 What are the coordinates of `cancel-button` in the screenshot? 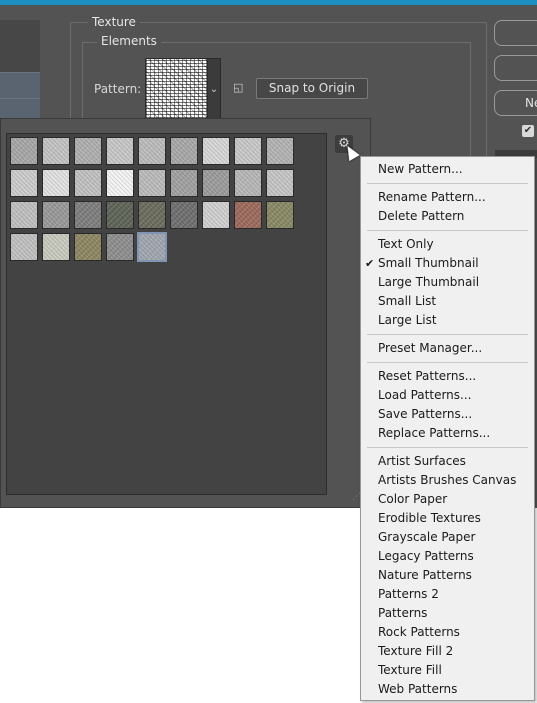 It's located at (515, 68).